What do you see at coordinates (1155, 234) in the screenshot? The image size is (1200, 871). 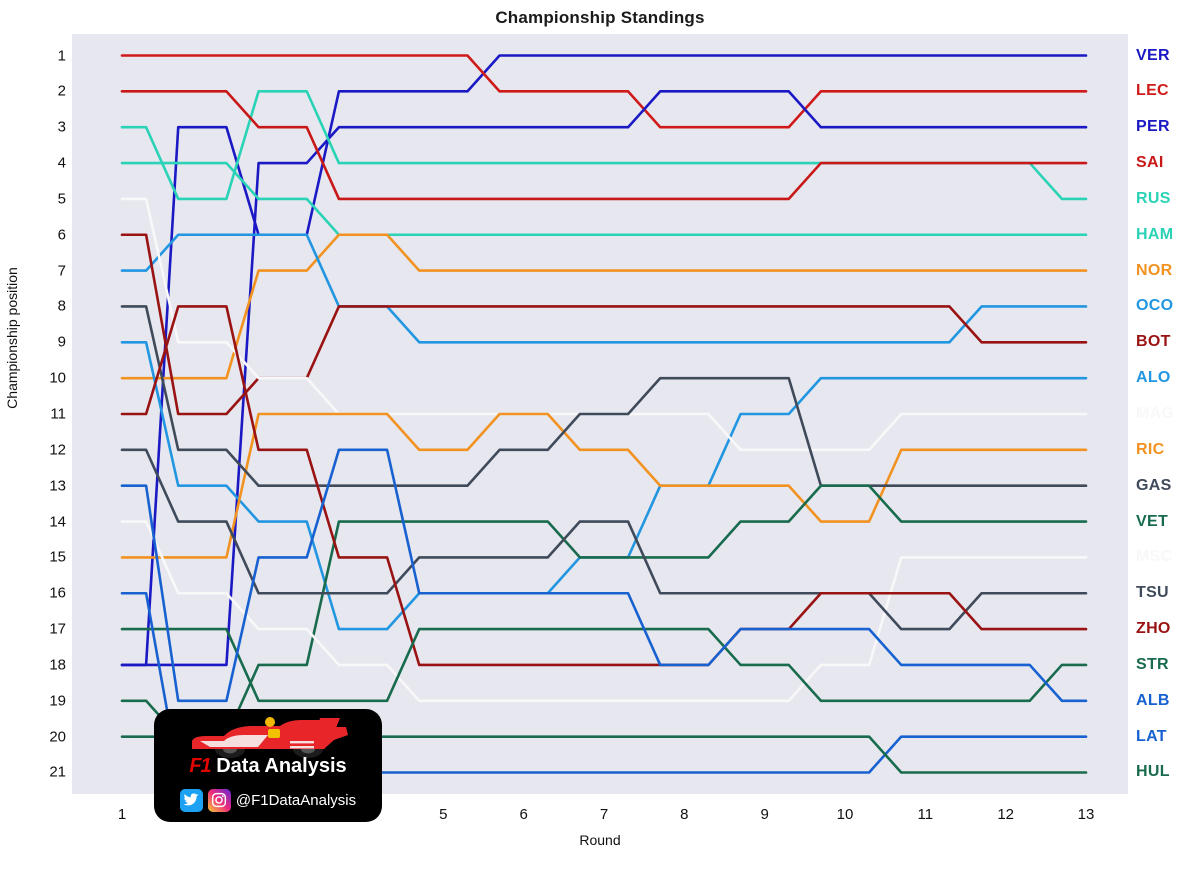 I see `legend-label-ham: HAM` at bounding box center [1155, 234].